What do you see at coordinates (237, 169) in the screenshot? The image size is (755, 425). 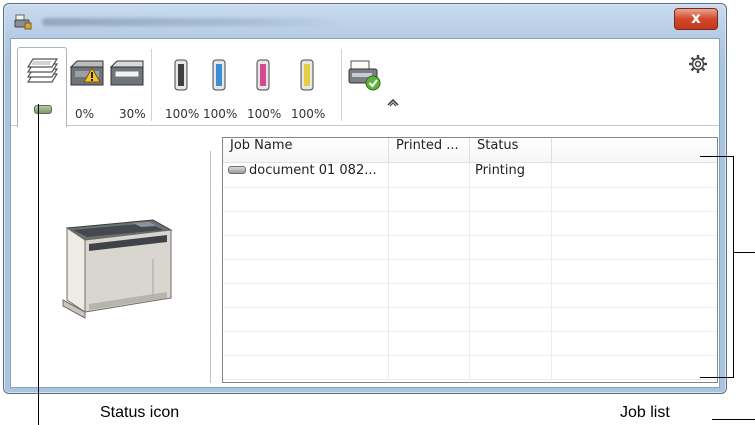 I see `print-job-icon` at bounding box center [237, 169].